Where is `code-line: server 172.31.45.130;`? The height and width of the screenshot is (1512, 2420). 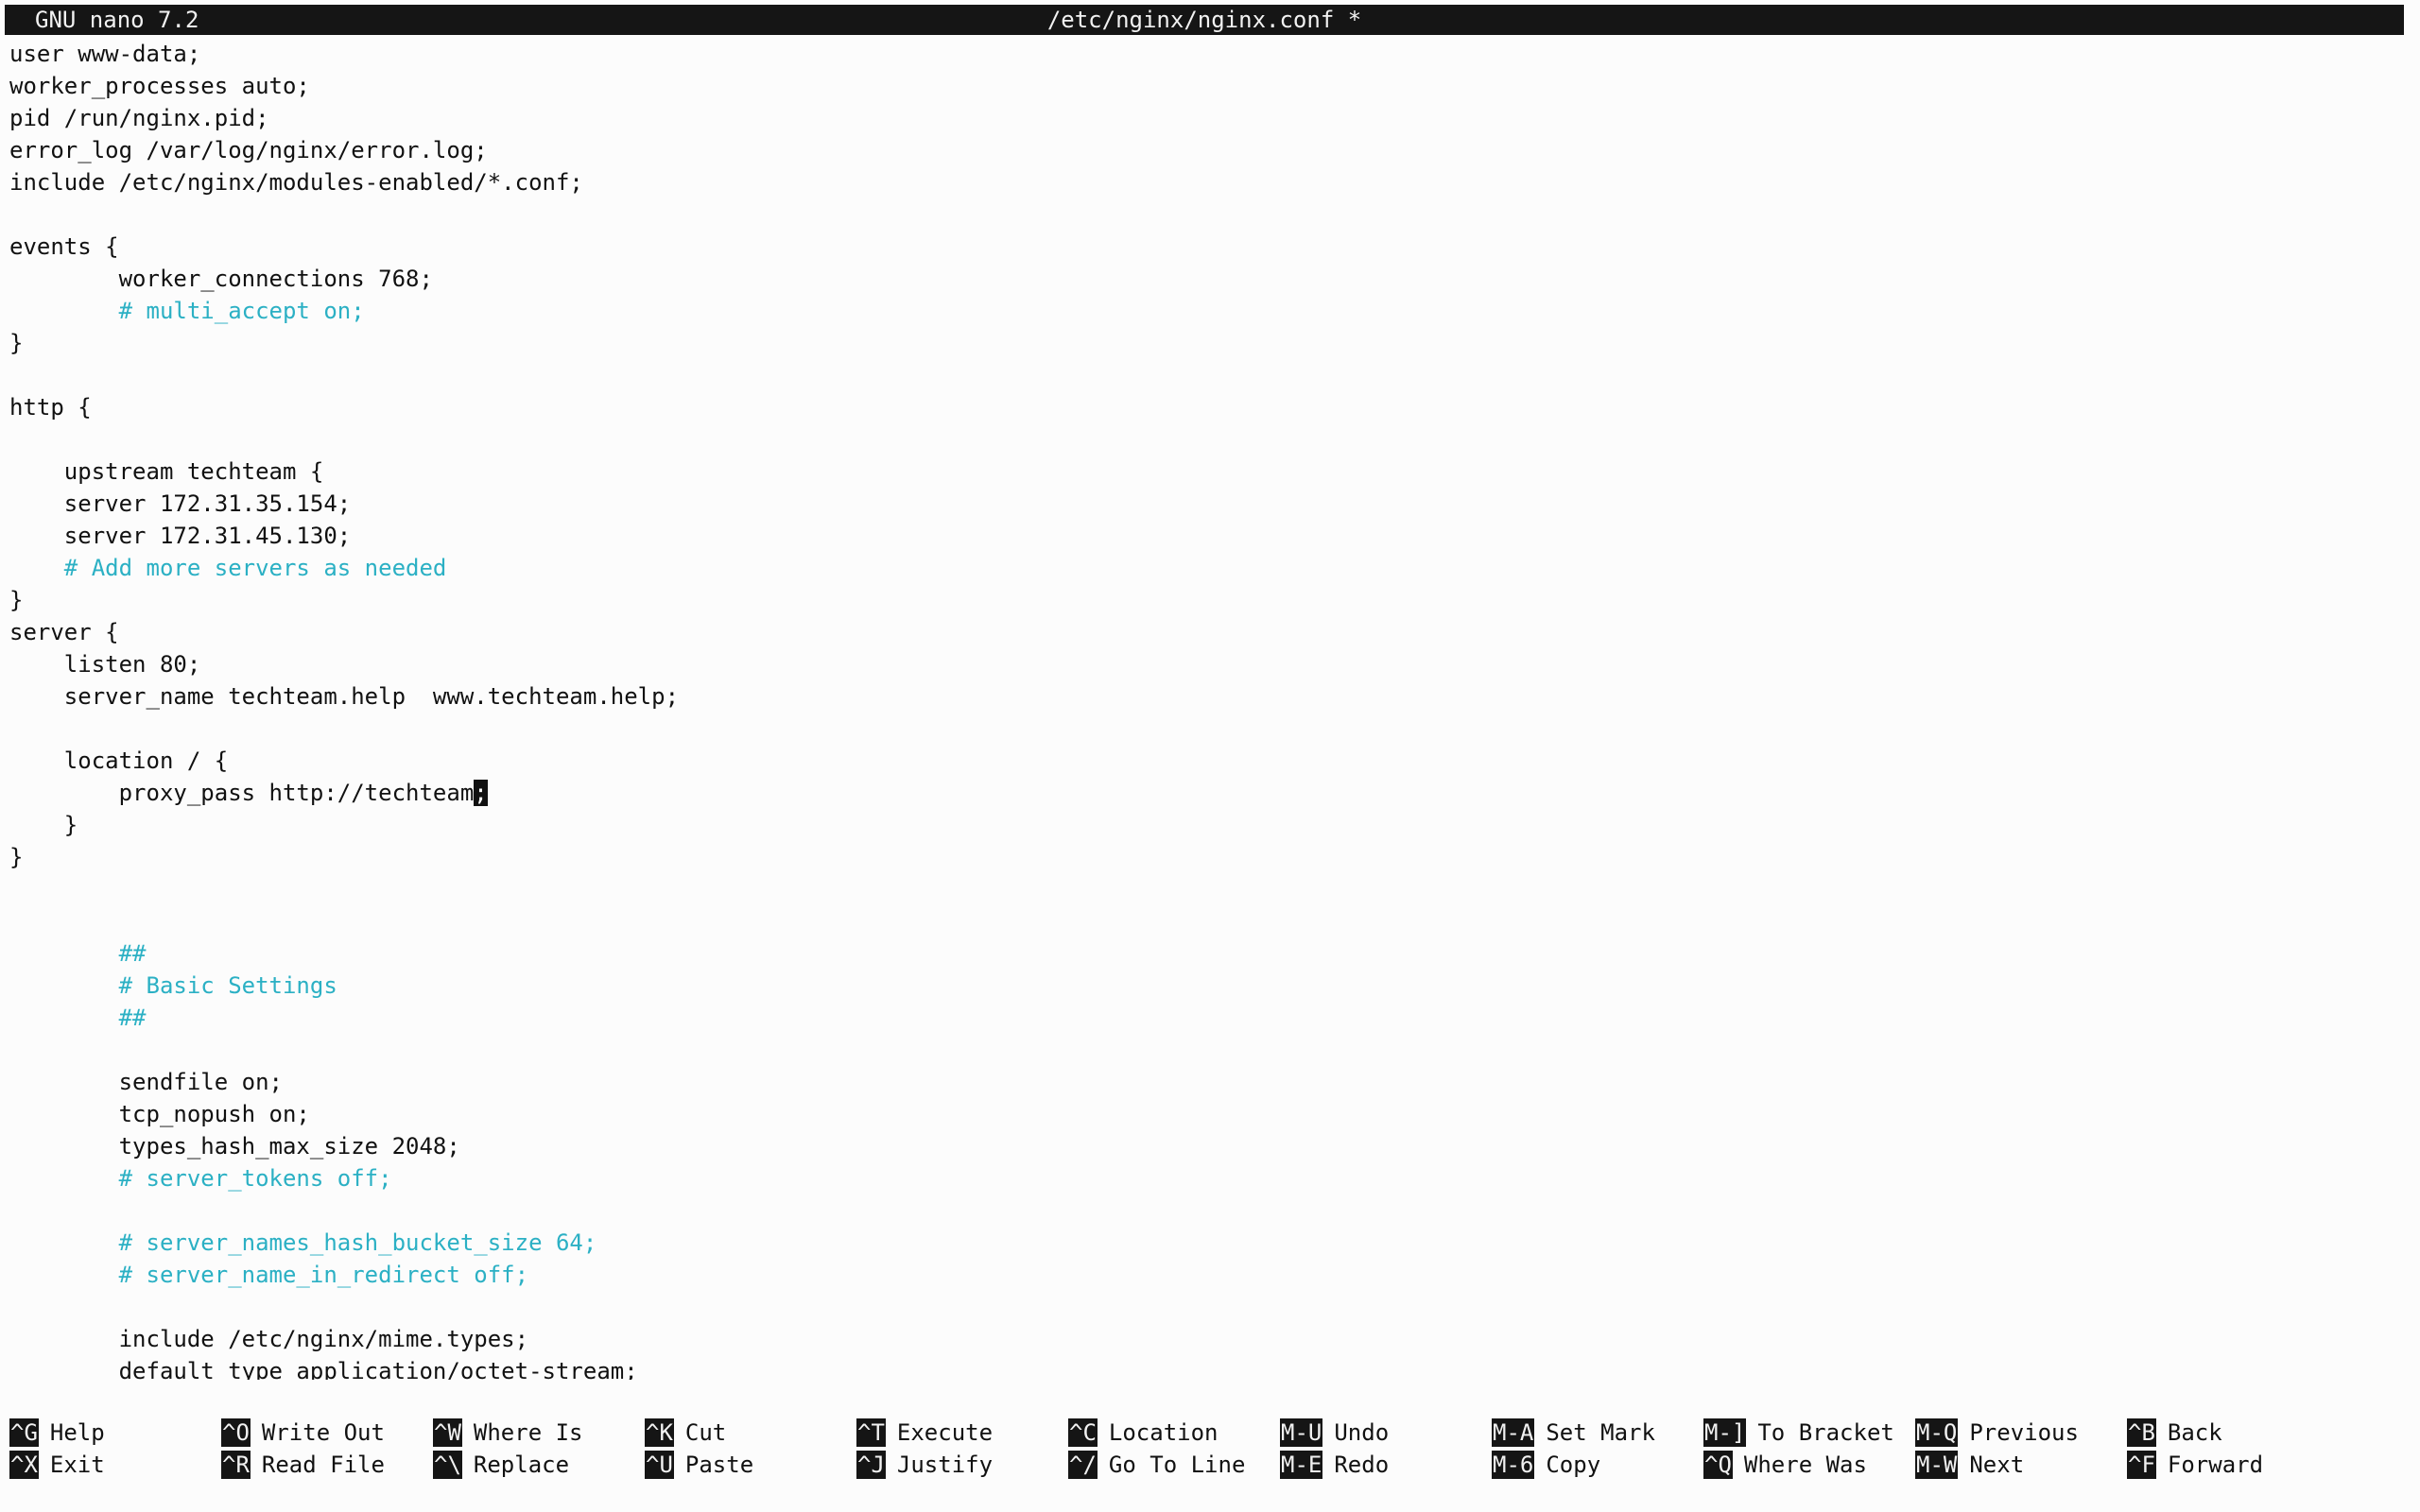 code-line: server 172.31.45.130; is located at coordinates (1205, 536).